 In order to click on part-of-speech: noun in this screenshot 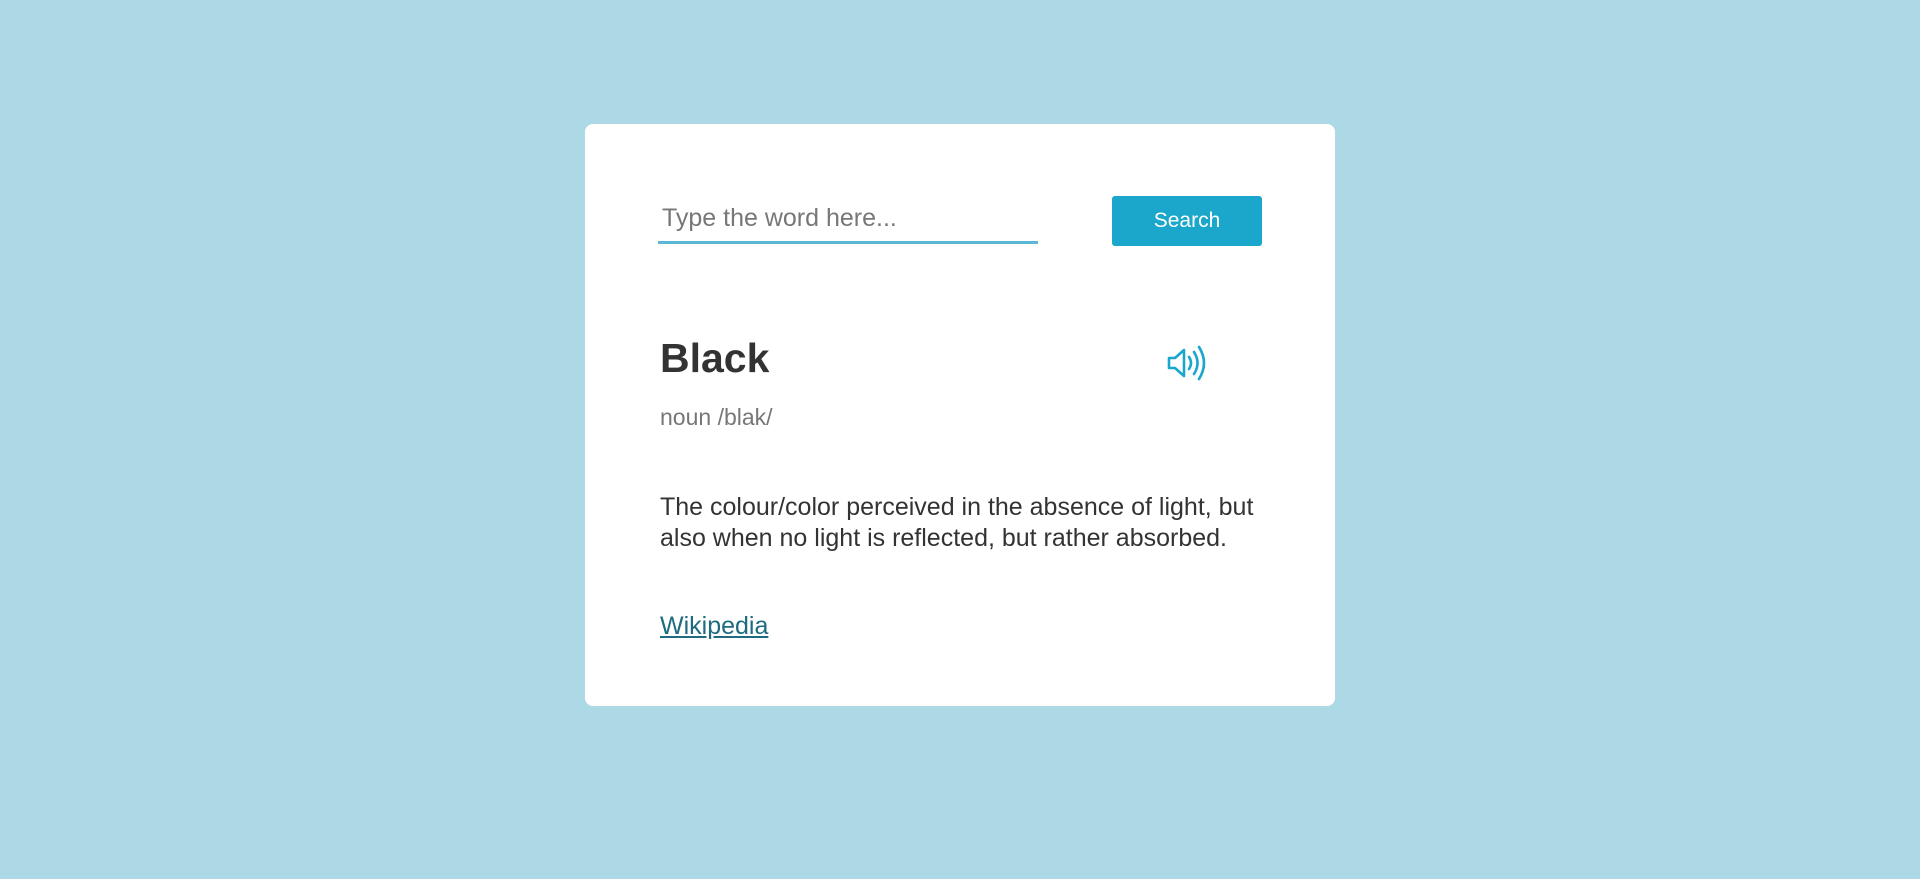, I will do `click(686, 417)`.